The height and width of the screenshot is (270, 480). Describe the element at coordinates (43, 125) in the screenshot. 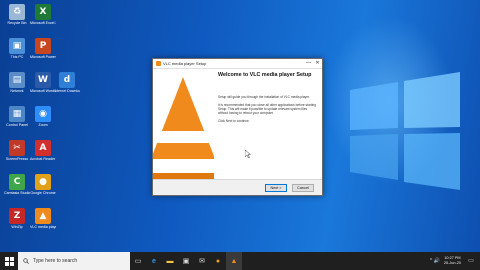

I see `desktop-icon-label: Zoom` at that location.